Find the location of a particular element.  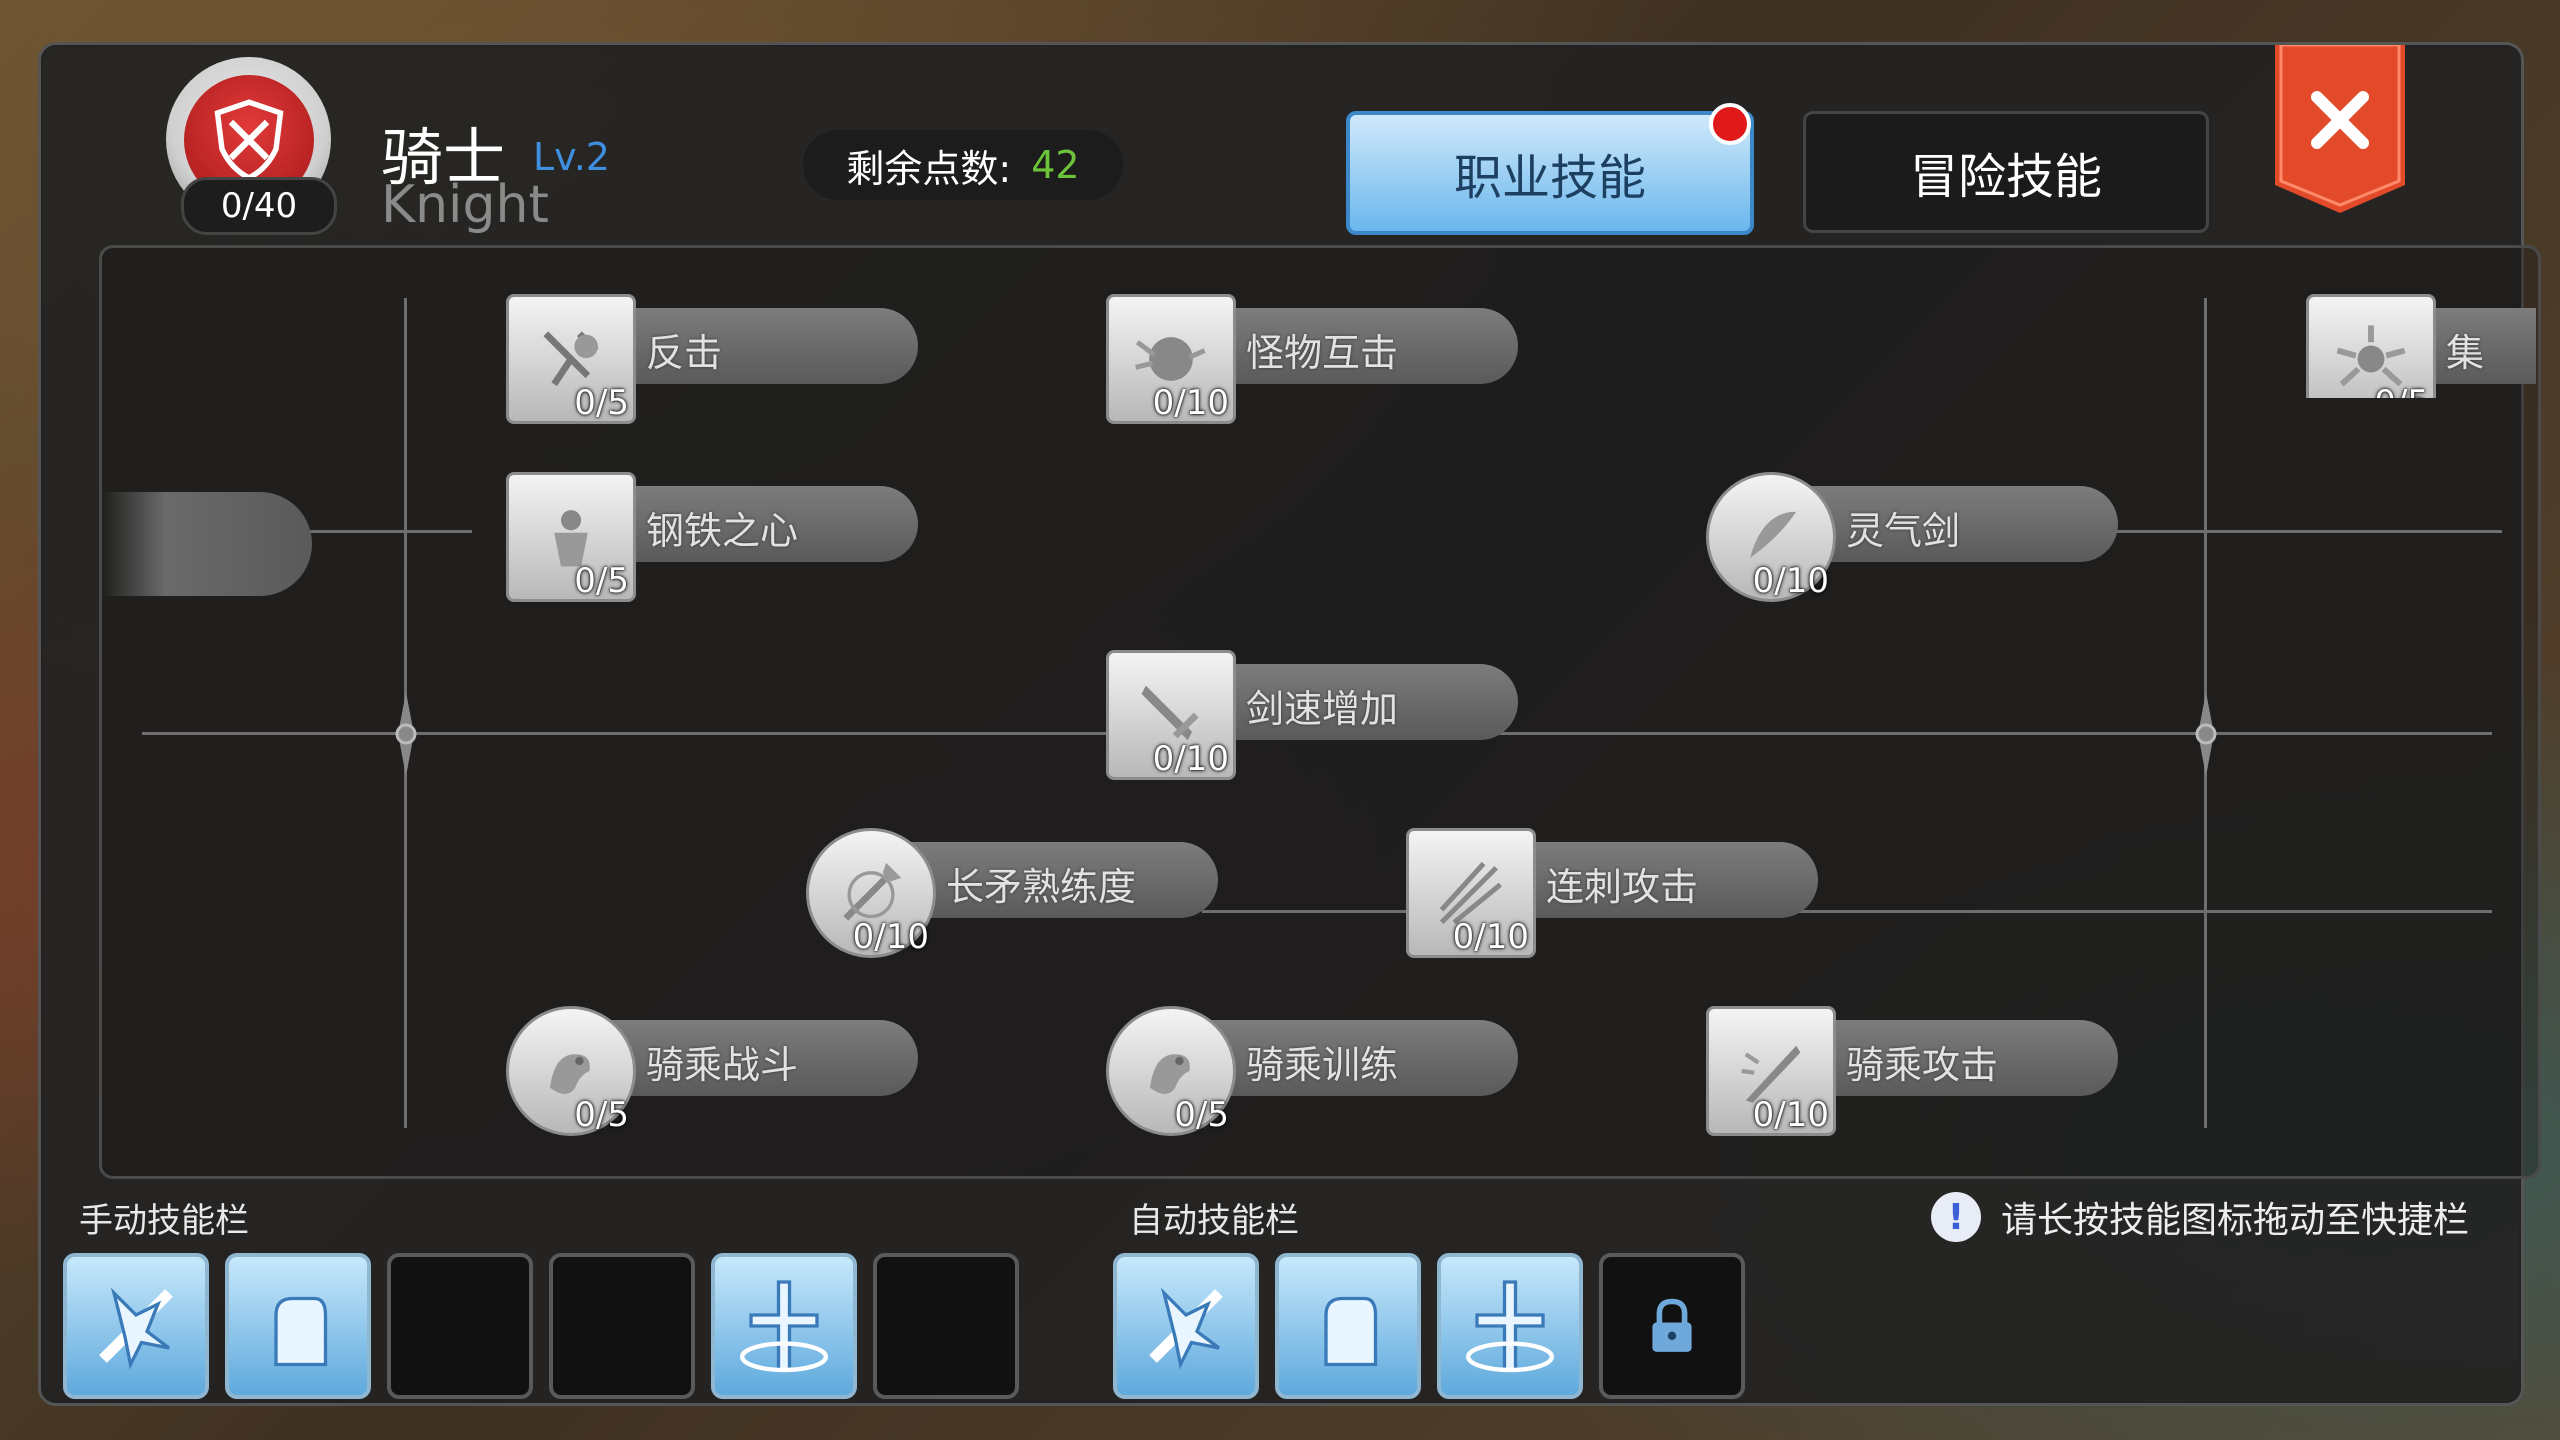

hint-text: 请长按技能图标拖动至快捷栏 is located at coordinates (2235, 1220).